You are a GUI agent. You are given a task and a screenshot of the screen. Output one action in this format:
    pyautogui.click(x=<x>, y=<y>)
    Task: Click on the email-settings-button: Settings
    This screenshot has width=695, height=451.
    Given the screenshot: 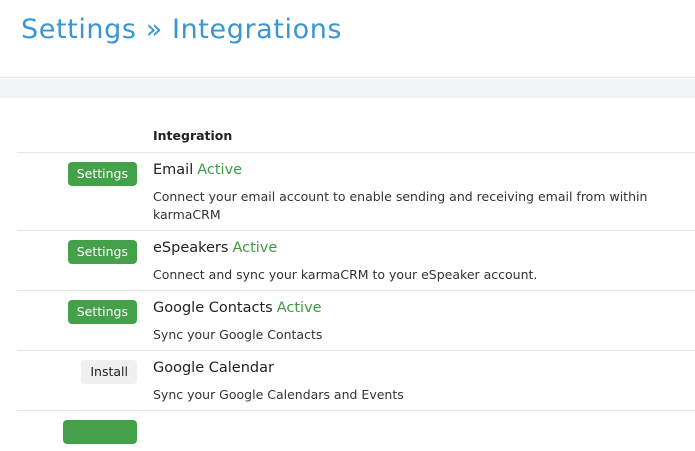 What is the action you would take?
    pyautogui.click(x=102, y=174)
    